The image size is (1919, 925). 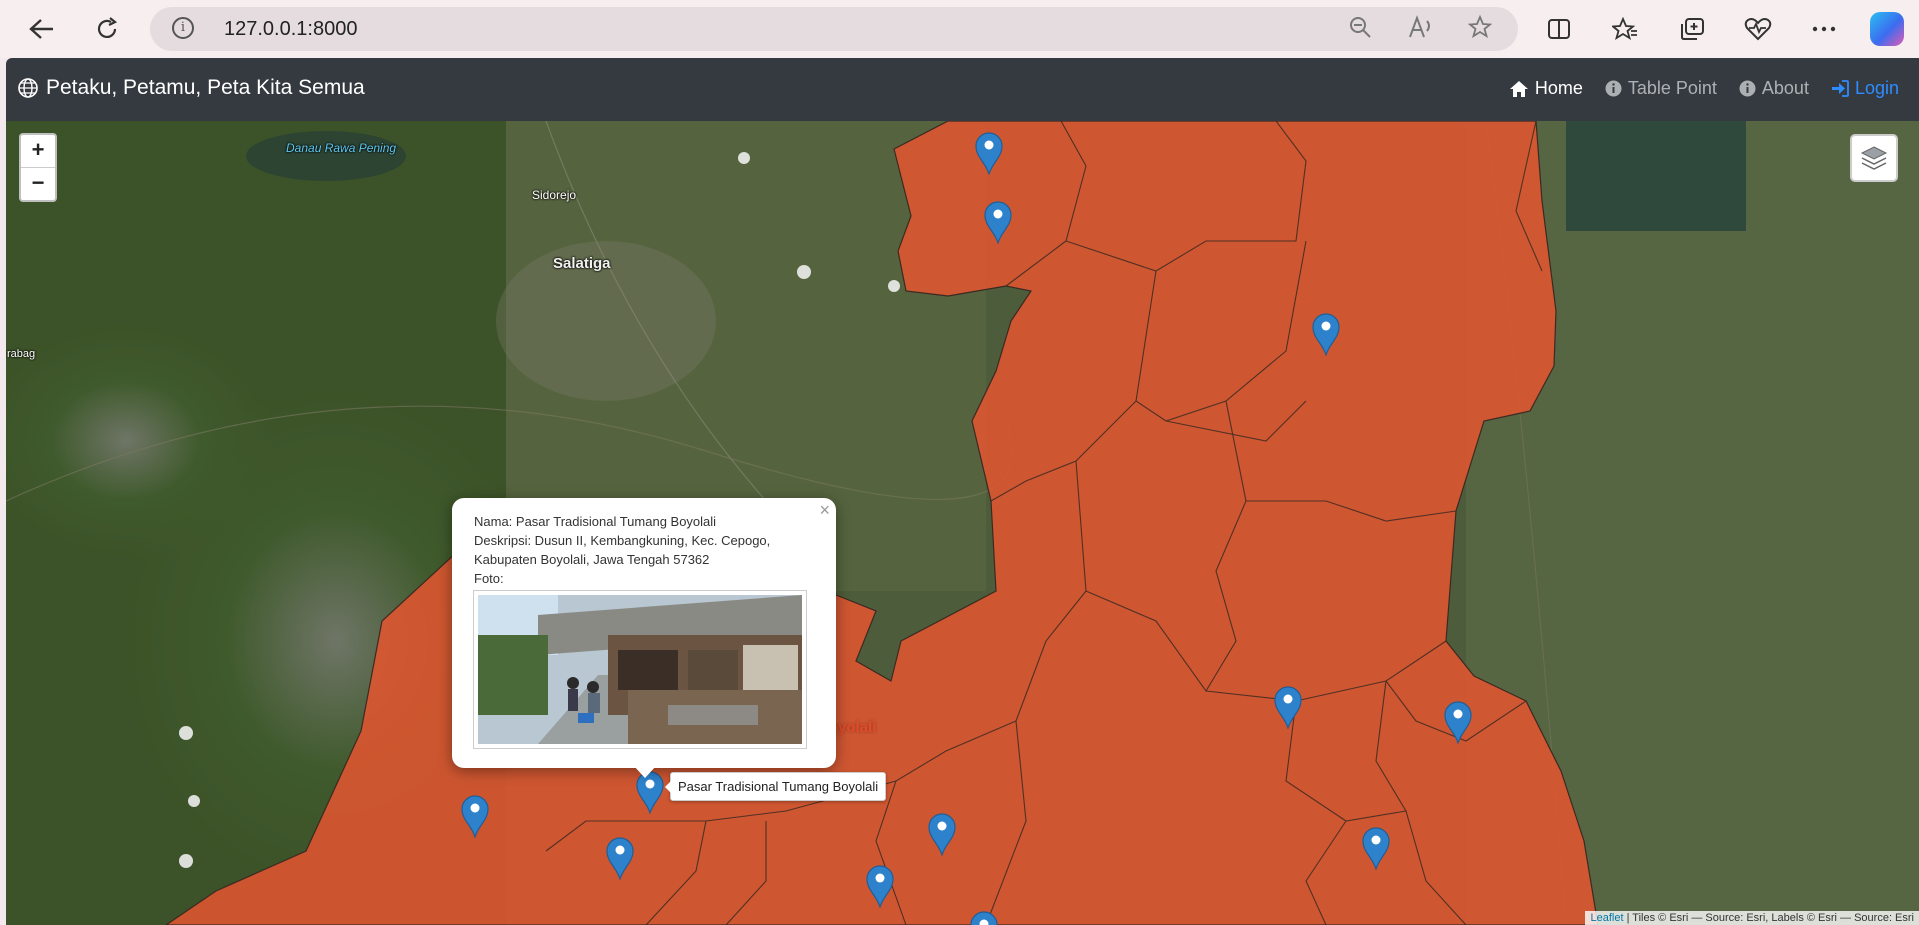 I want to click on split-screen-icon, so click(x=1559, y=29).